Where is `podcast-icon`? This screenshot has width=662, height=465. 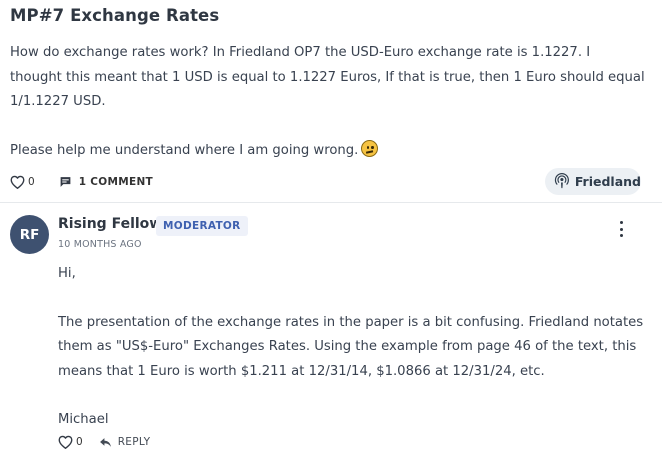 podcast-icon is located at coordinates (561, 181).